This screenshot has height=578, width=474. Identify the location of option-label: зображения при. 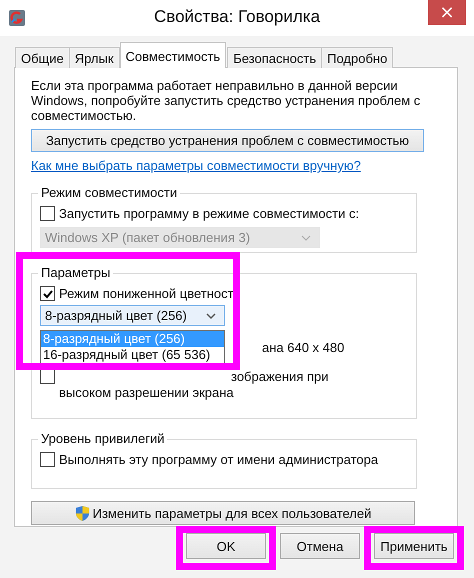
(279, 377).